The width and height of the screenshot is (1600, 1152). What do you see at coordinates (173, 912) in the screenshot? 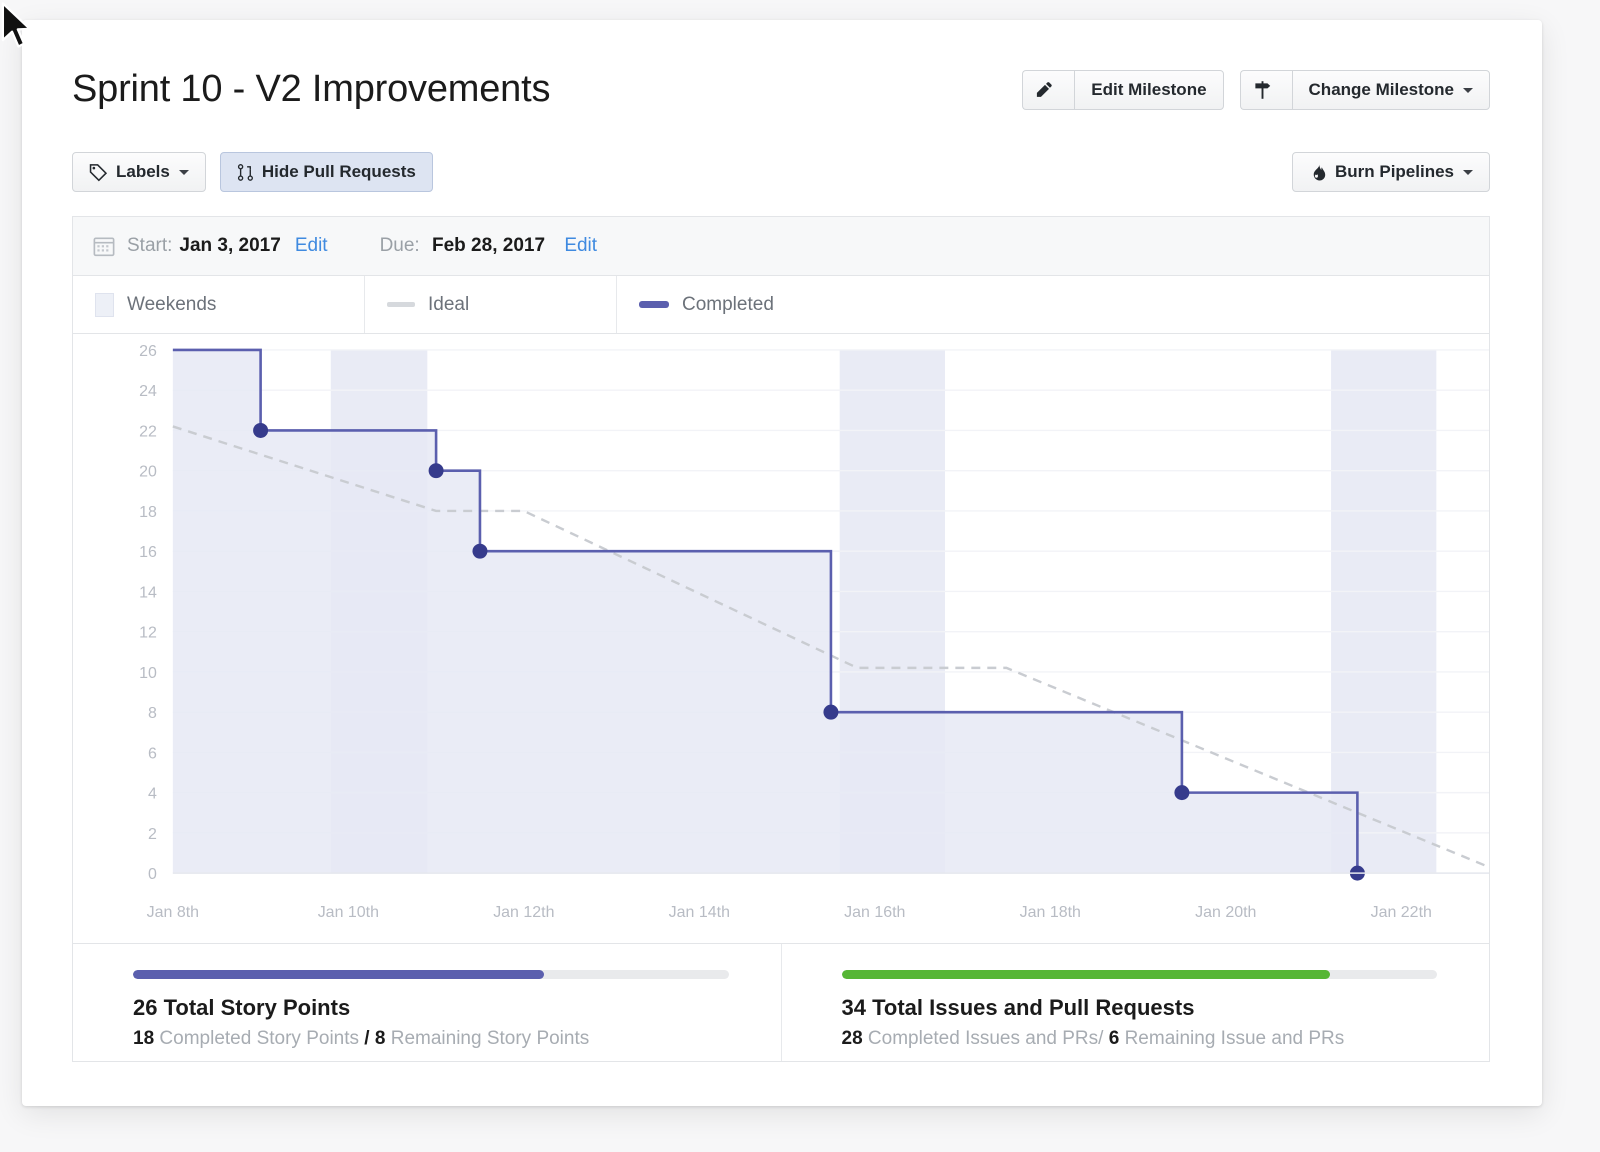
I see `x-axis-tick-label: Jan 8th` at bounding box center [173, 912].